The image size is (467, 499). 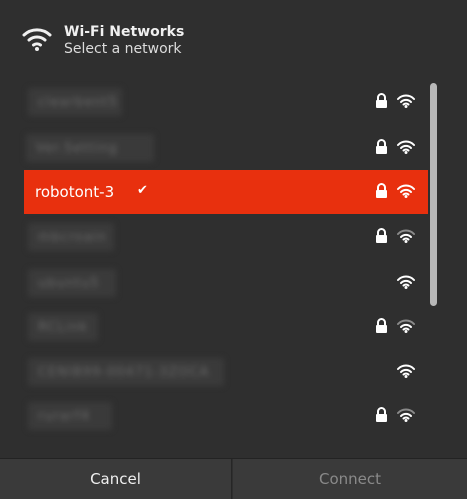 What do you see at coordinates (64, 416) in the screenshot?
I see `network-name: rurarf4` at bounding box center [64, 416].